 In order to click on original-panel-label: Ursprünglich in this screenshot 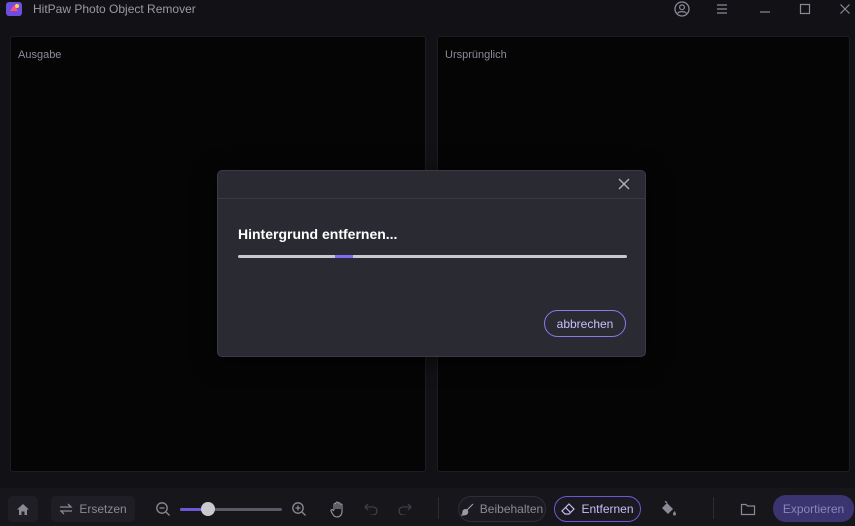, I will do `click(476, 55)`.